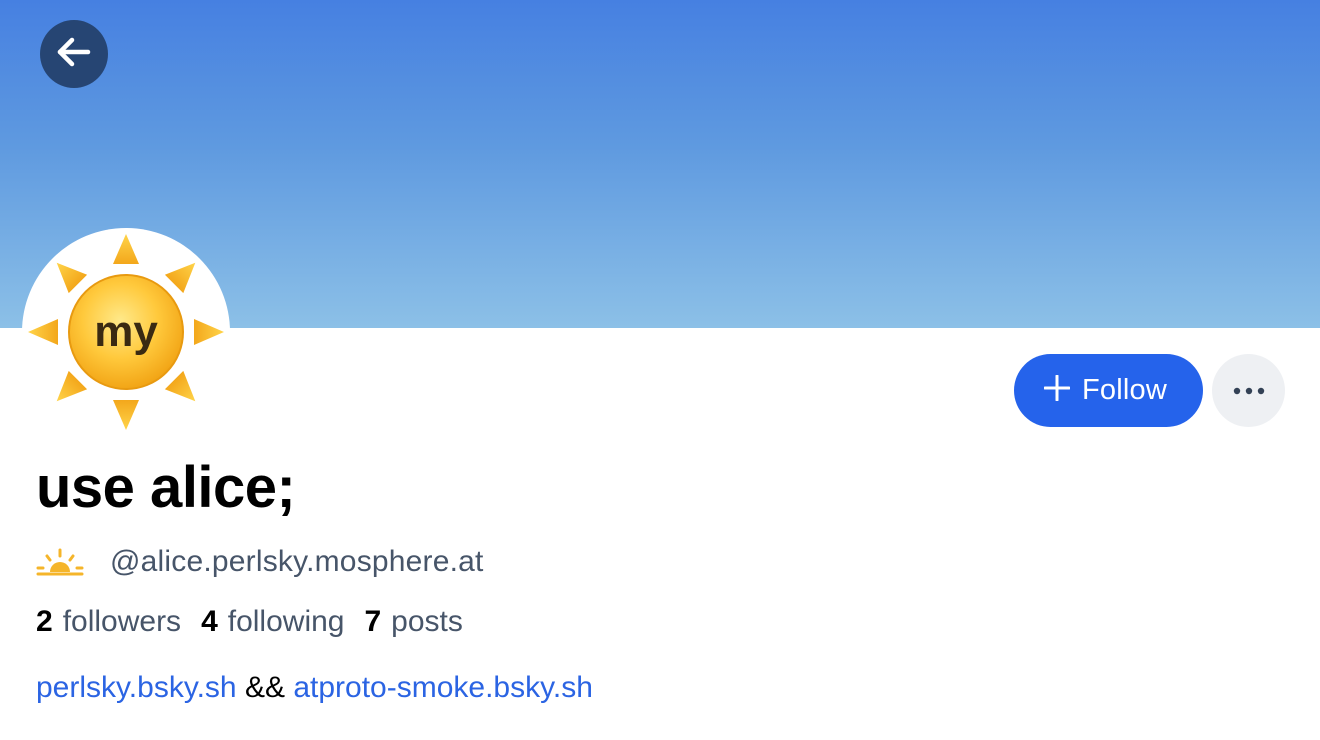 The image size is (1320, 740). I want to click on ellipsis-icon, so click(1249, 391).